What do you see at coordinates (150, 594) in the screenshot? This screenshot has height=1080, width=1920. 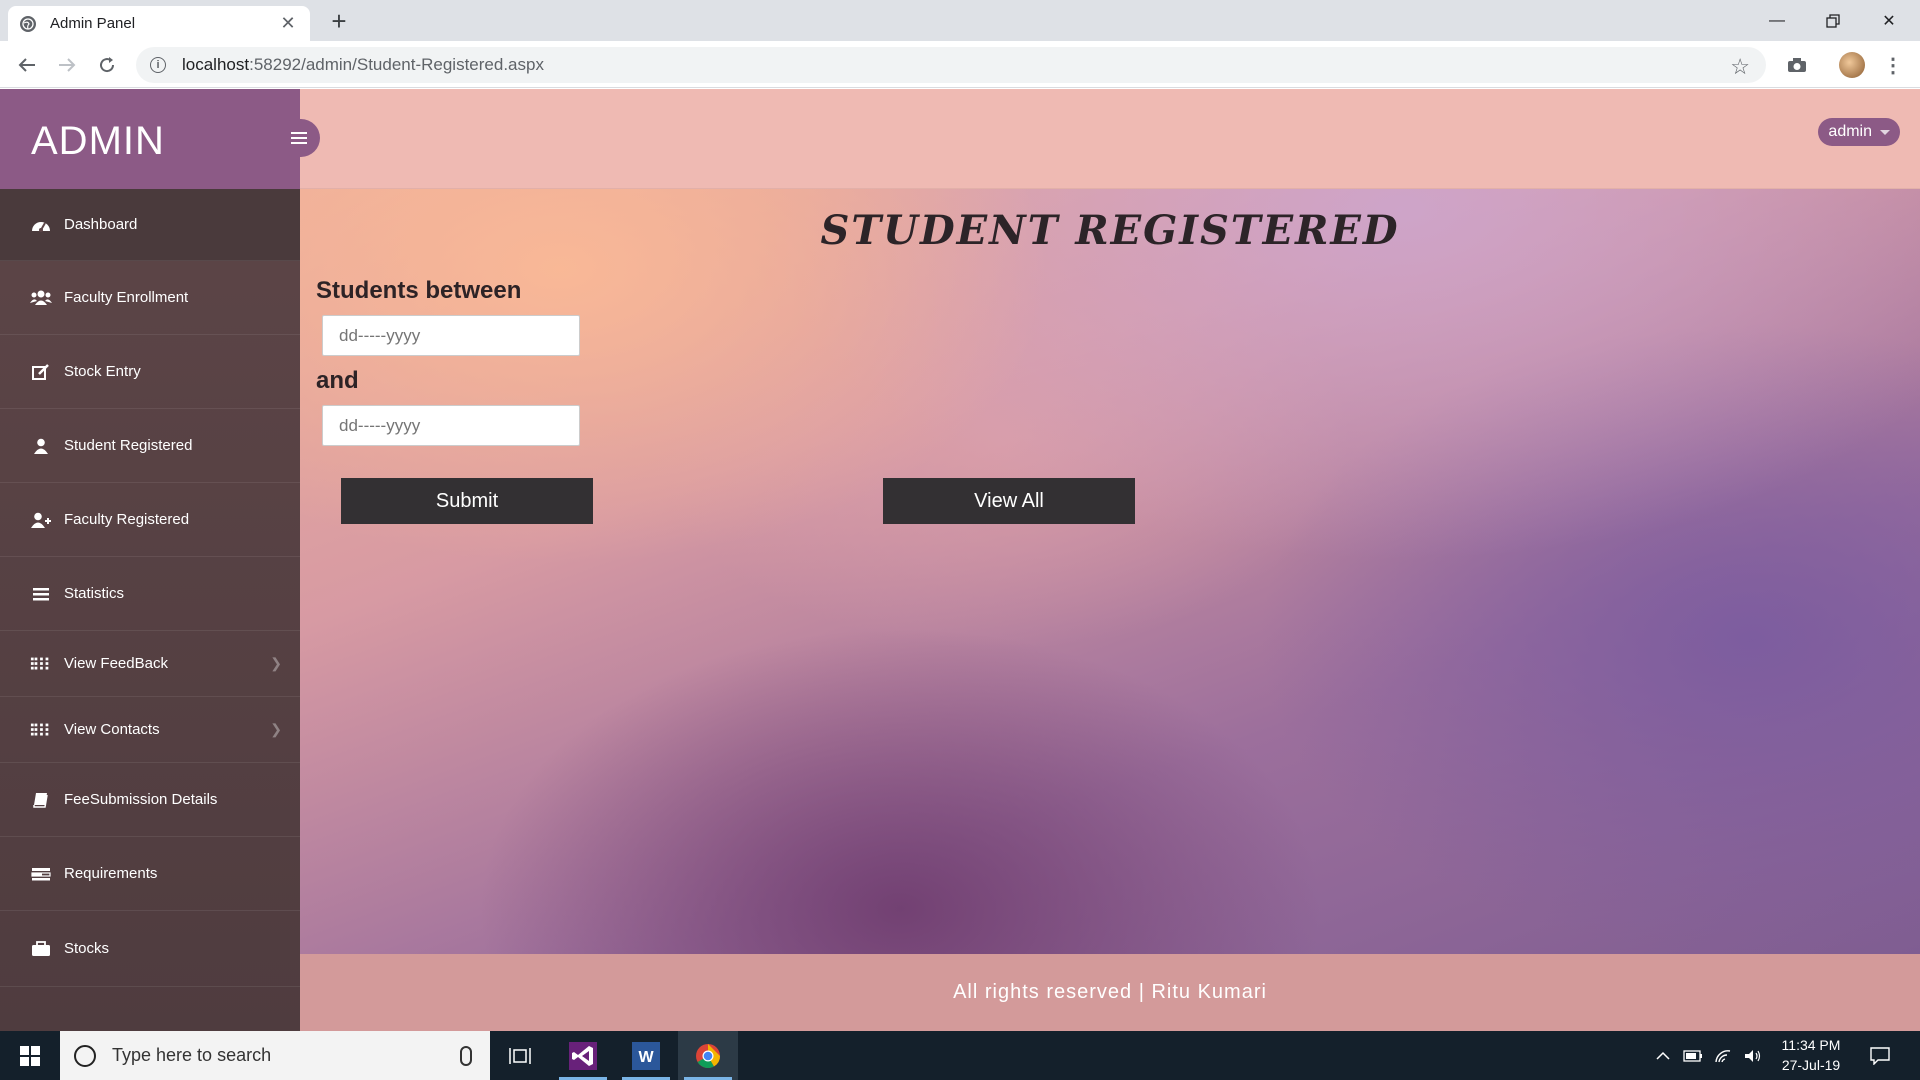 I see `sidebar-item-statistics: Statistics` at bounding box center [150, 594].